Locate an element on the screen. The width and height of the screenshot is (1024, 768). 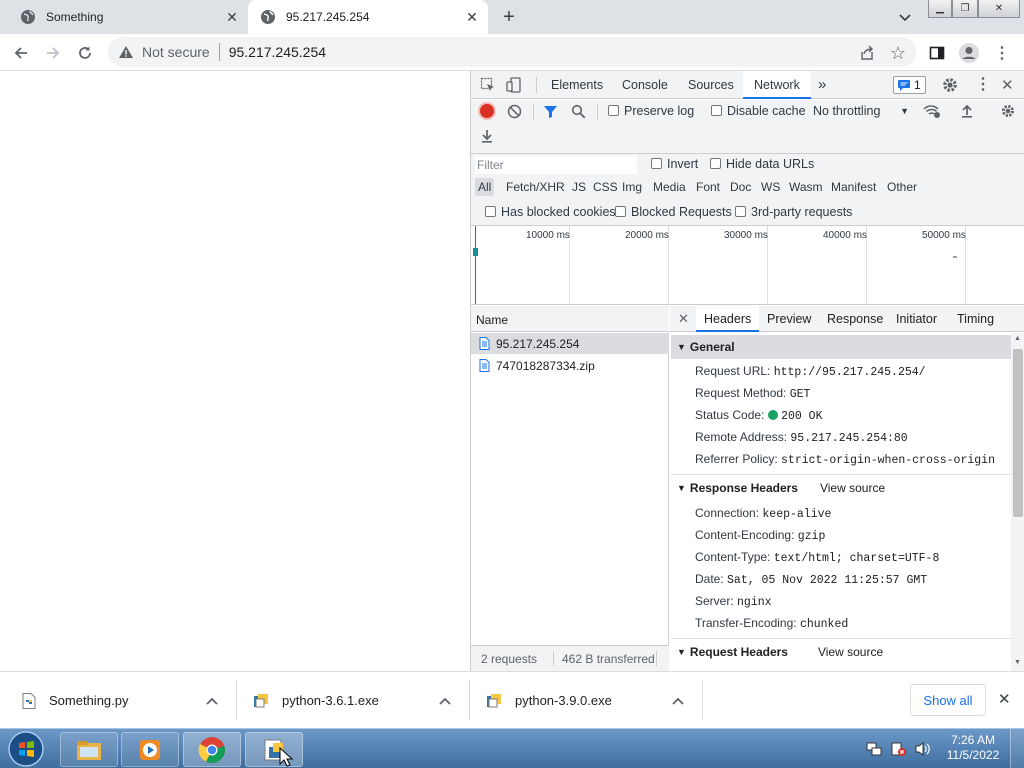
close-devtools-icon: ✕ is located at coordinates (1007, 85).